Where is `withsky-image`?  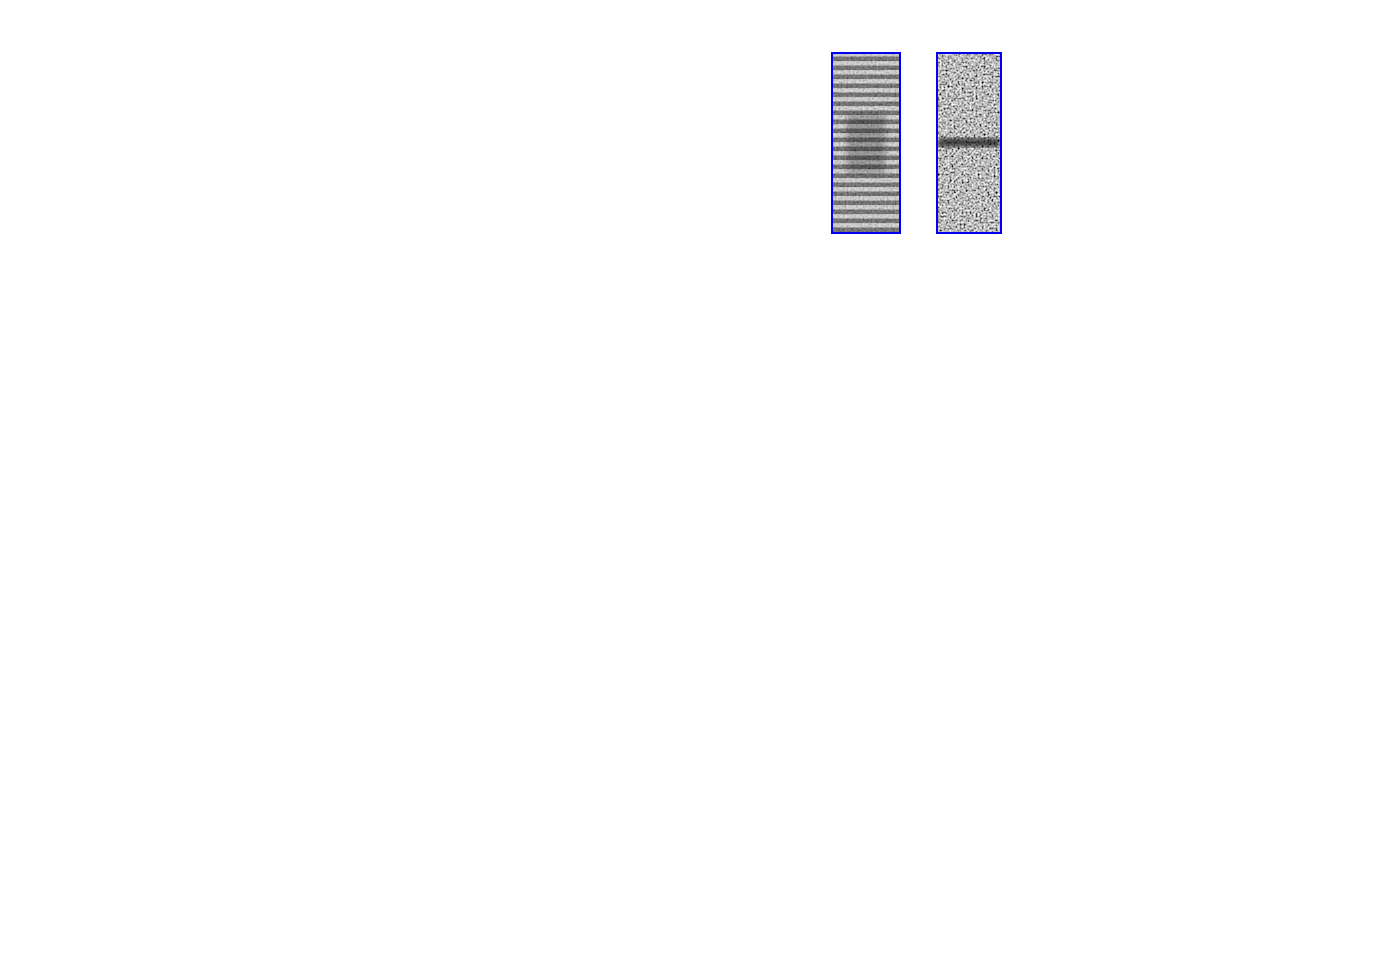
withsky-image is located at coordinates (866, 143).